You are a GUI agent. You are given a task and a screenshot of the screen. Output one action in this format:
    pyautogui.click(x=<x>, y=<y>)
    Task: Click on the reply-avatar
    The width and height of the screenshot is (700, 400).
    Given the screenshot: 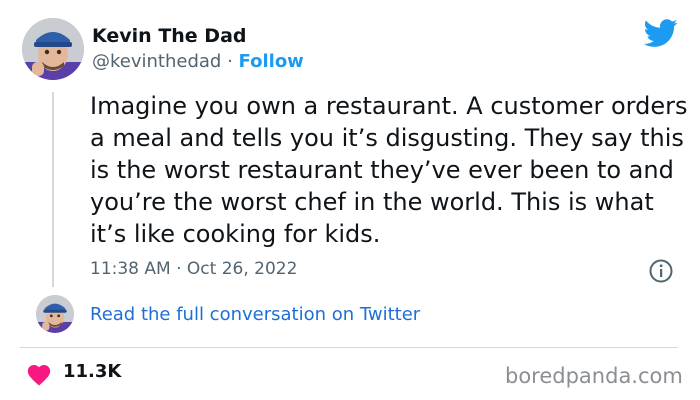 What is the action you would take?
    pyautogui.click(x=55, y=314)
    